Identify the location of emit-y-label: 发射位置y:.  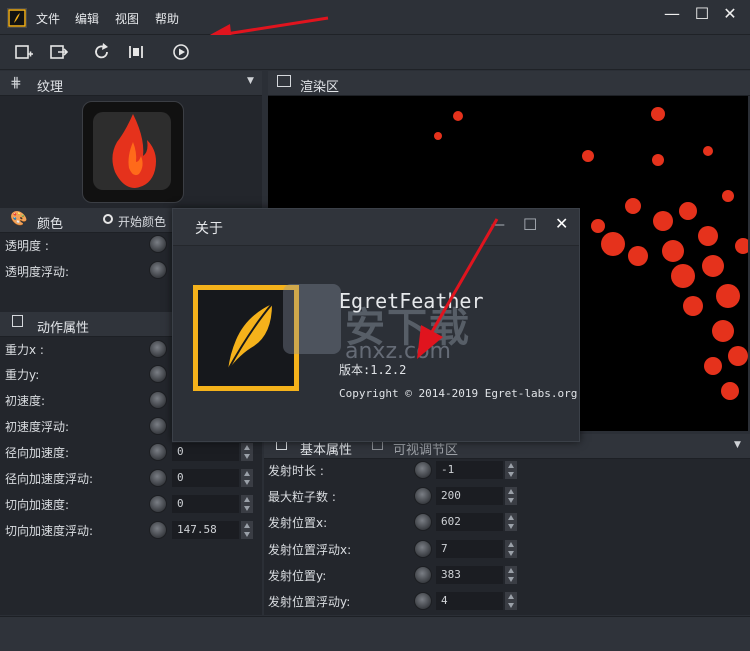
(297, 576).